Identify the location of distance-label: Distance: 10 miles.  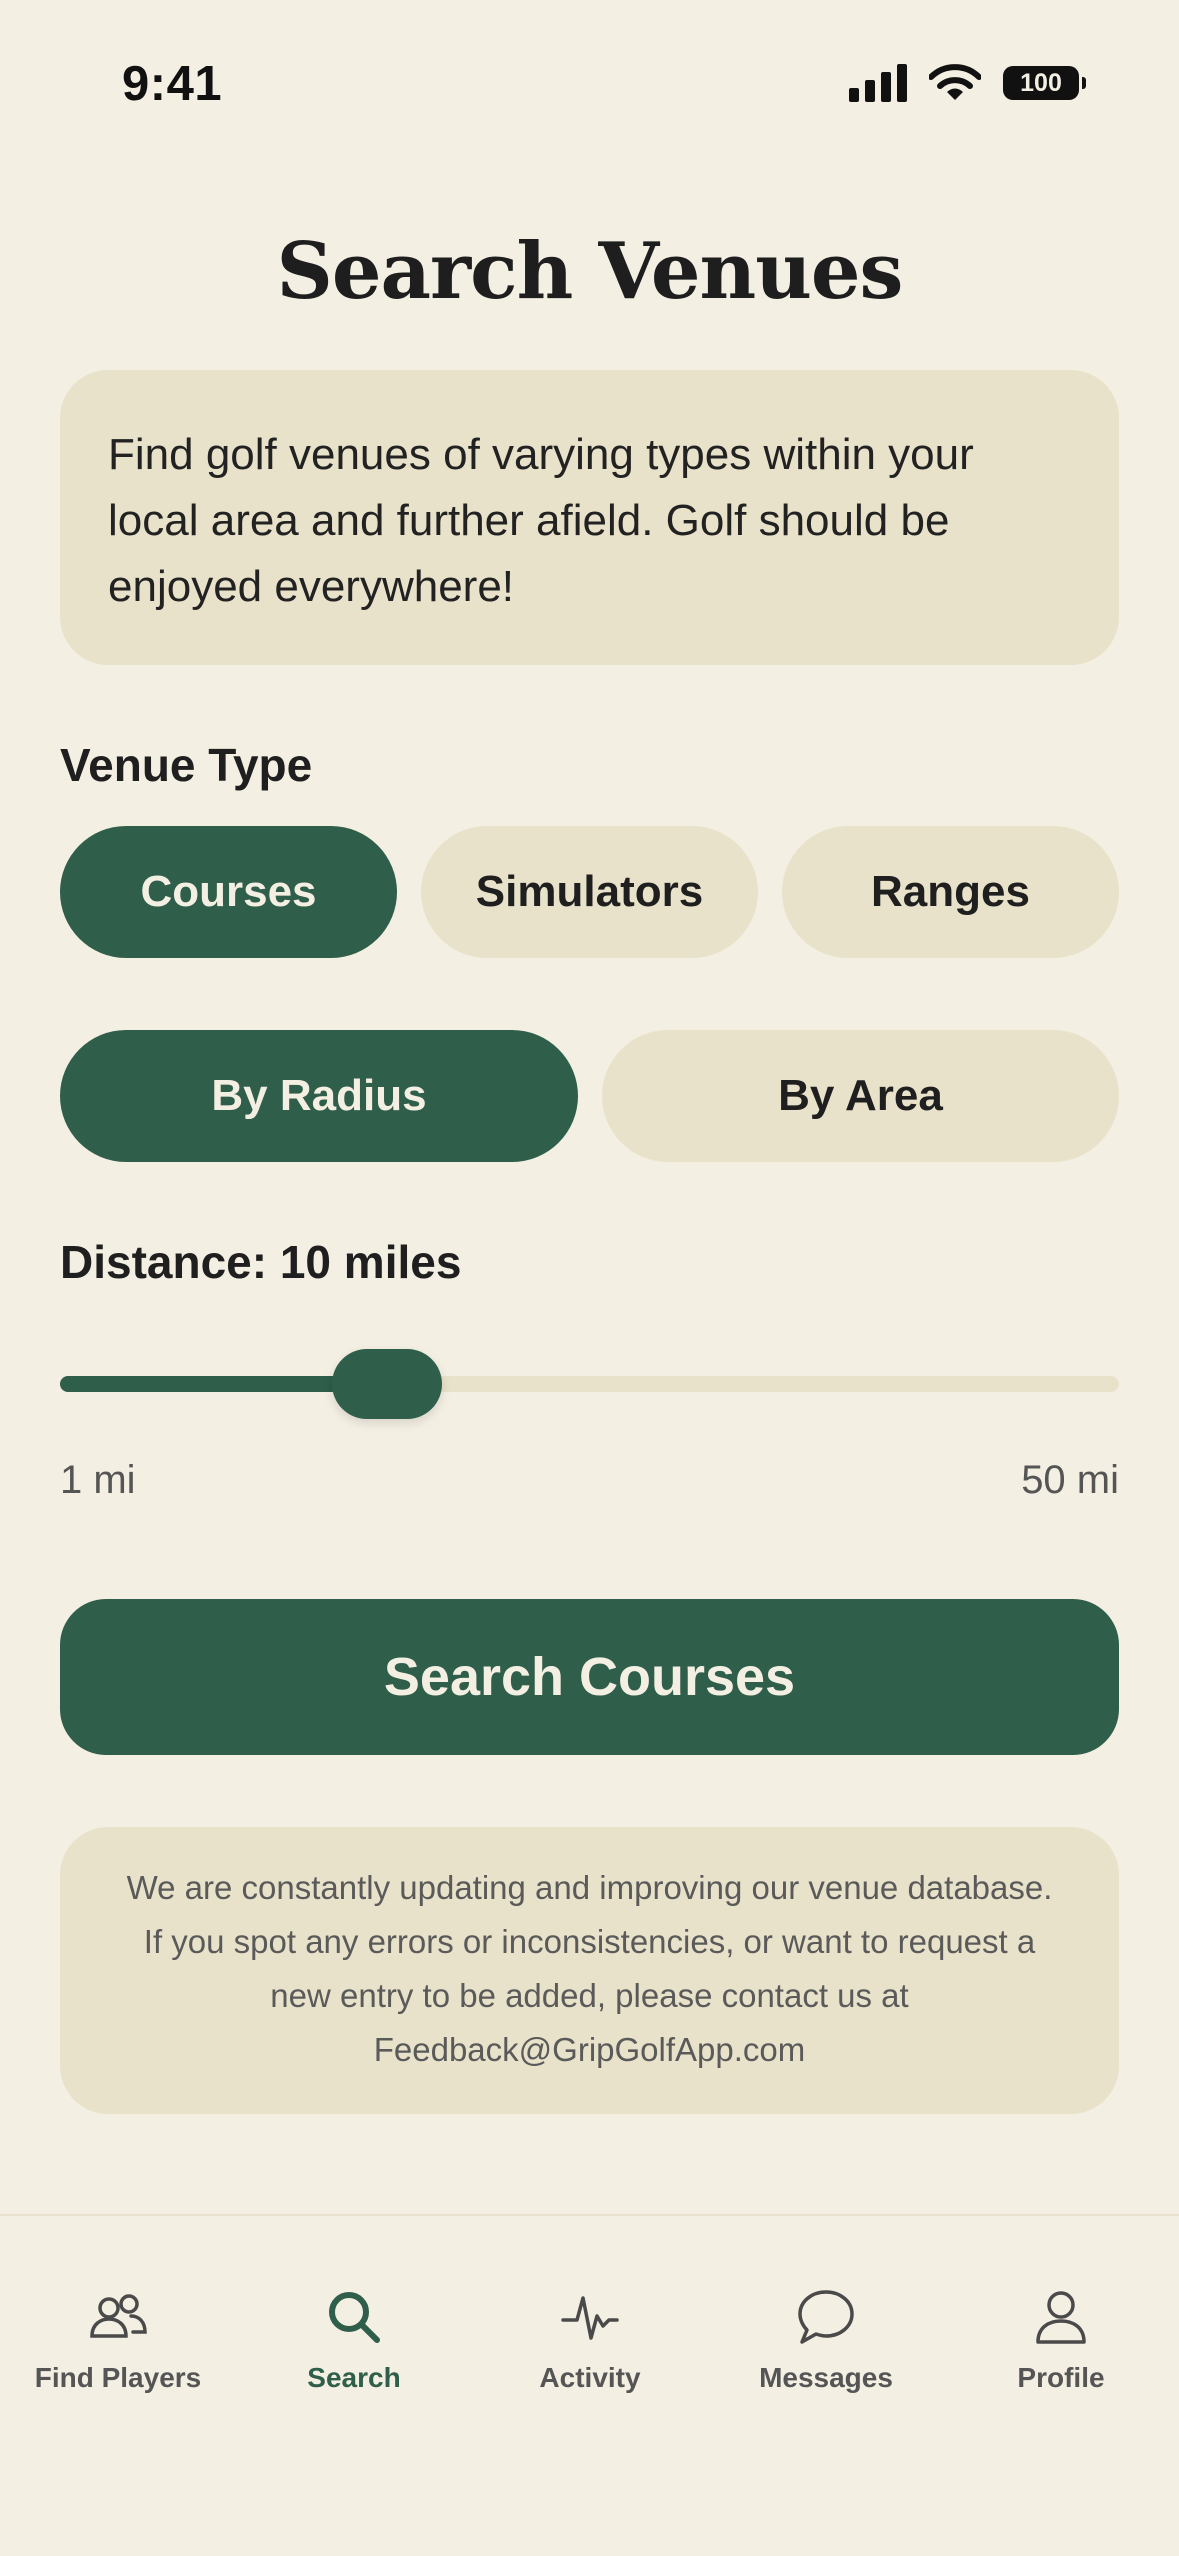
(261, 1262).